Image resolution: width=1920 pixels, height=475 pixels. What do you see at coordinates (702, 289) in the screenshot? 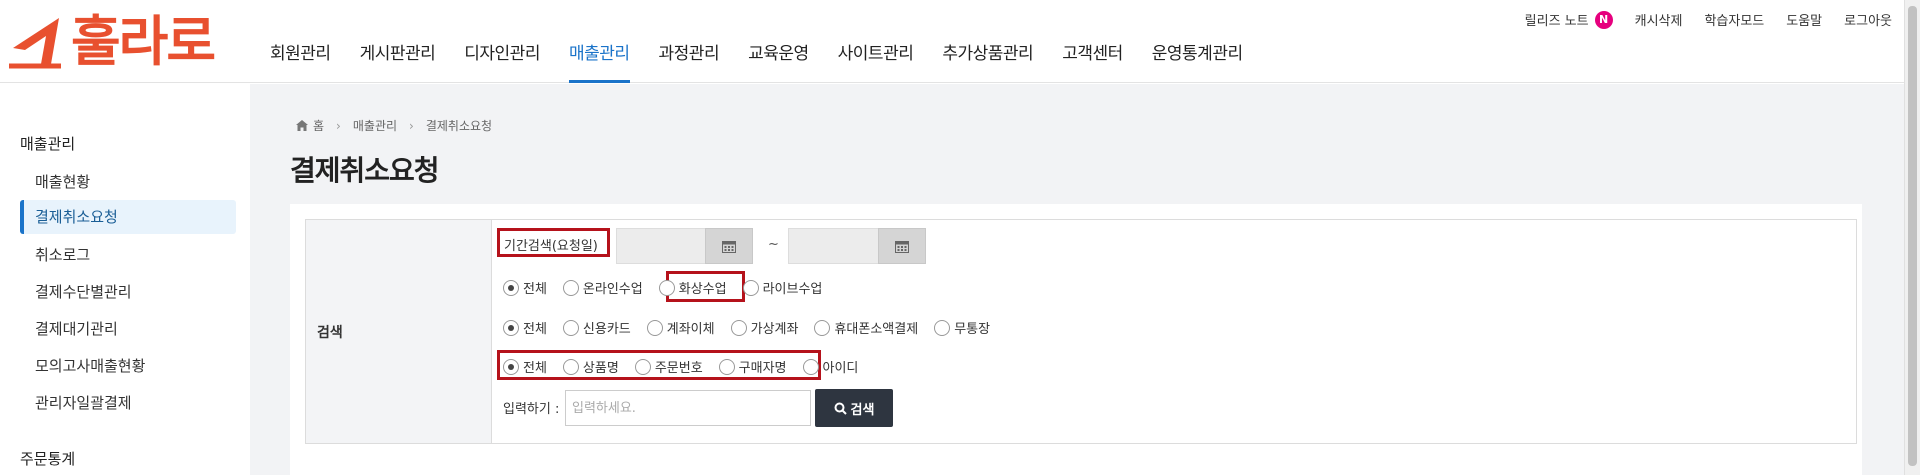
I see `radio-label: 화상수업` at bounding box center [702, 289].